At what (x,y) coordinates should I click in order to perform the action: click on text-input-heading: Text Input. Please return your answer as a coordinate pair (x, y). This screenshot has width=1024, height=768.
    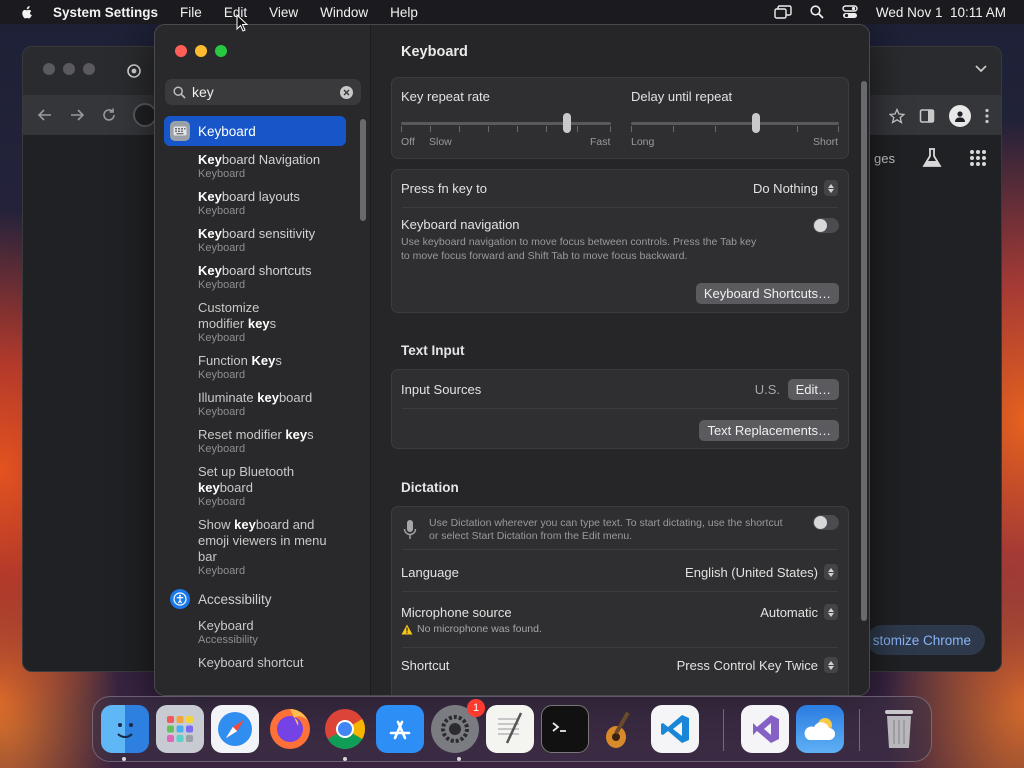
    Looking at the image, I should click on (433, 350).